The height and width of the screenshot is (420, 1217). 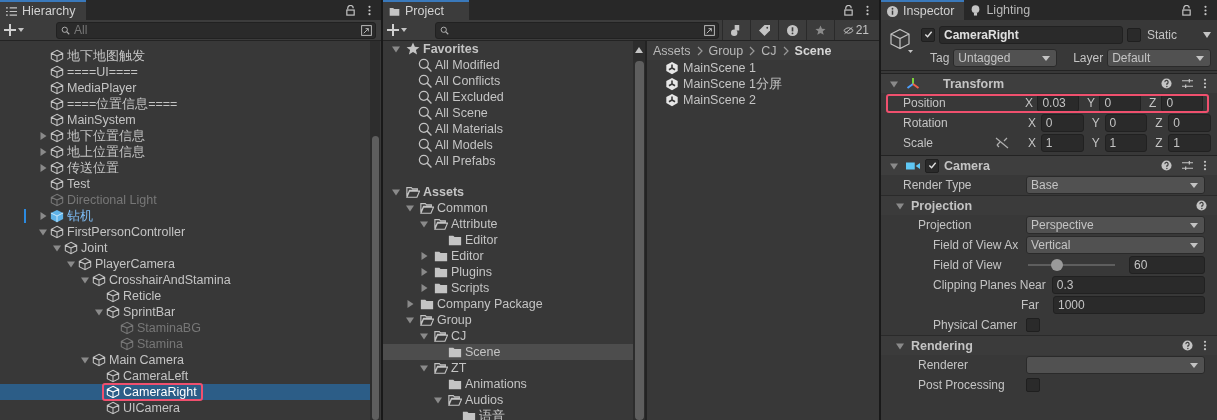 I want to click on hierarchy-row: CrosshairAndStamina, so click(x=185, y=280).